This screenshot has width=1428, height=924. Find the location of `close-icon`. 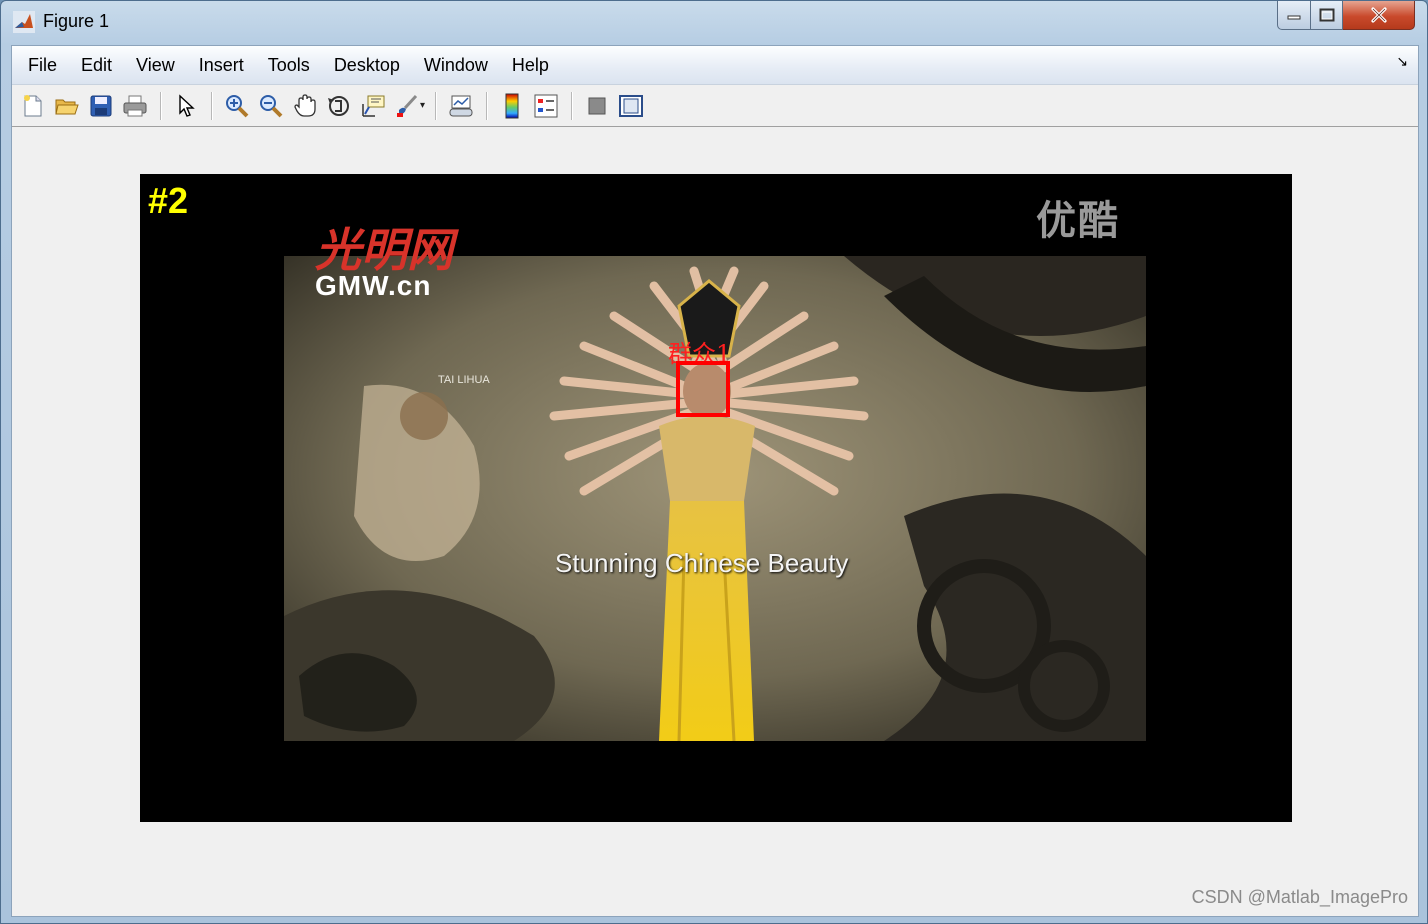

close-icon is located at coordinates (1378, 15).